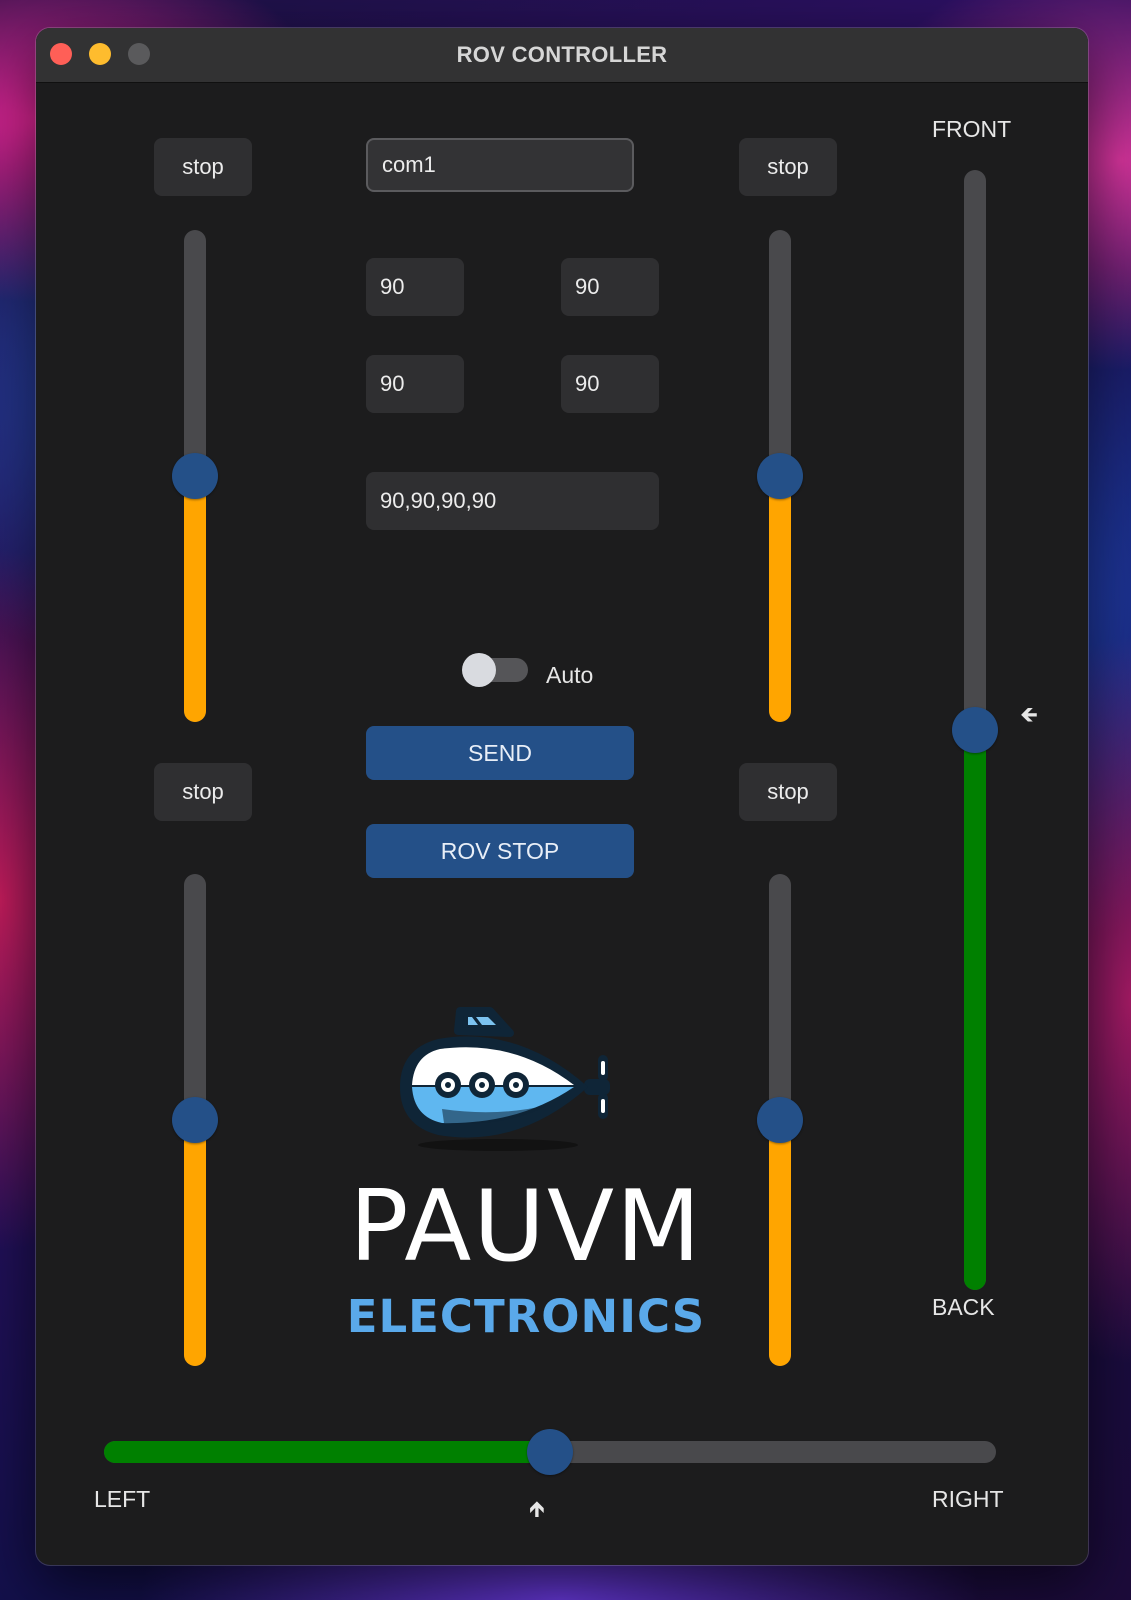 The height and width of the screenshot is (1600, 1131). I want to click on auto-switch-knob, so click(479, 670).